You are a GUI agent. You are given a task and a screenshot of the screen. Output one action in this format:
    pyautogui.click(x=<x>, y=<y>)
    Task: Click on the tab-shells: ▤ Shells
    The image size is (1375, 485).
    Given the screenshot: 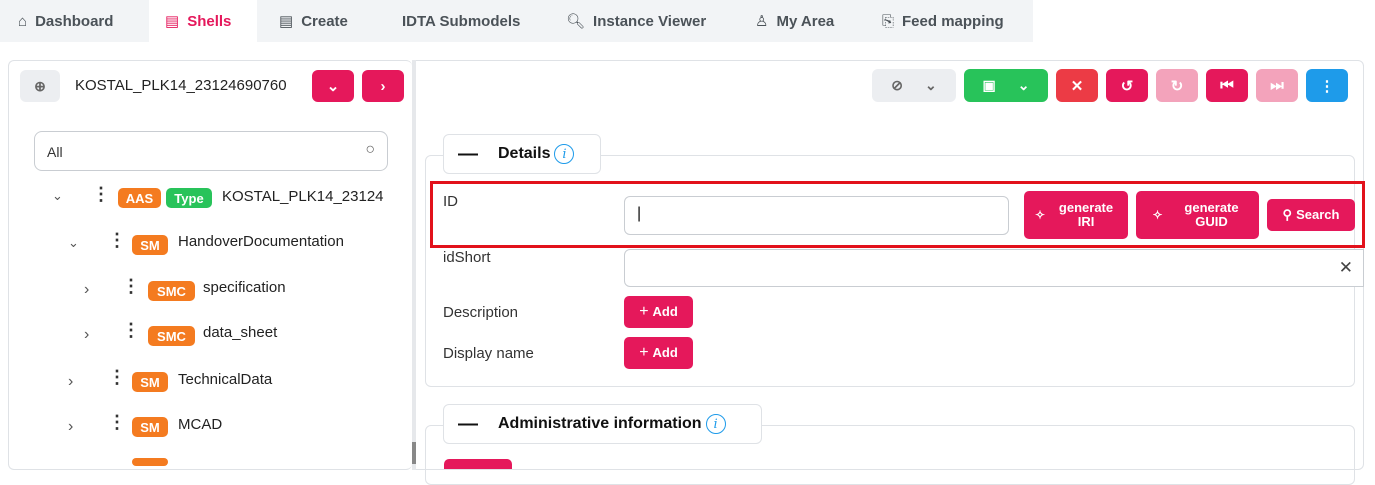 What is the action you would take?
    pyautogui.click(x=203, y=21)
    